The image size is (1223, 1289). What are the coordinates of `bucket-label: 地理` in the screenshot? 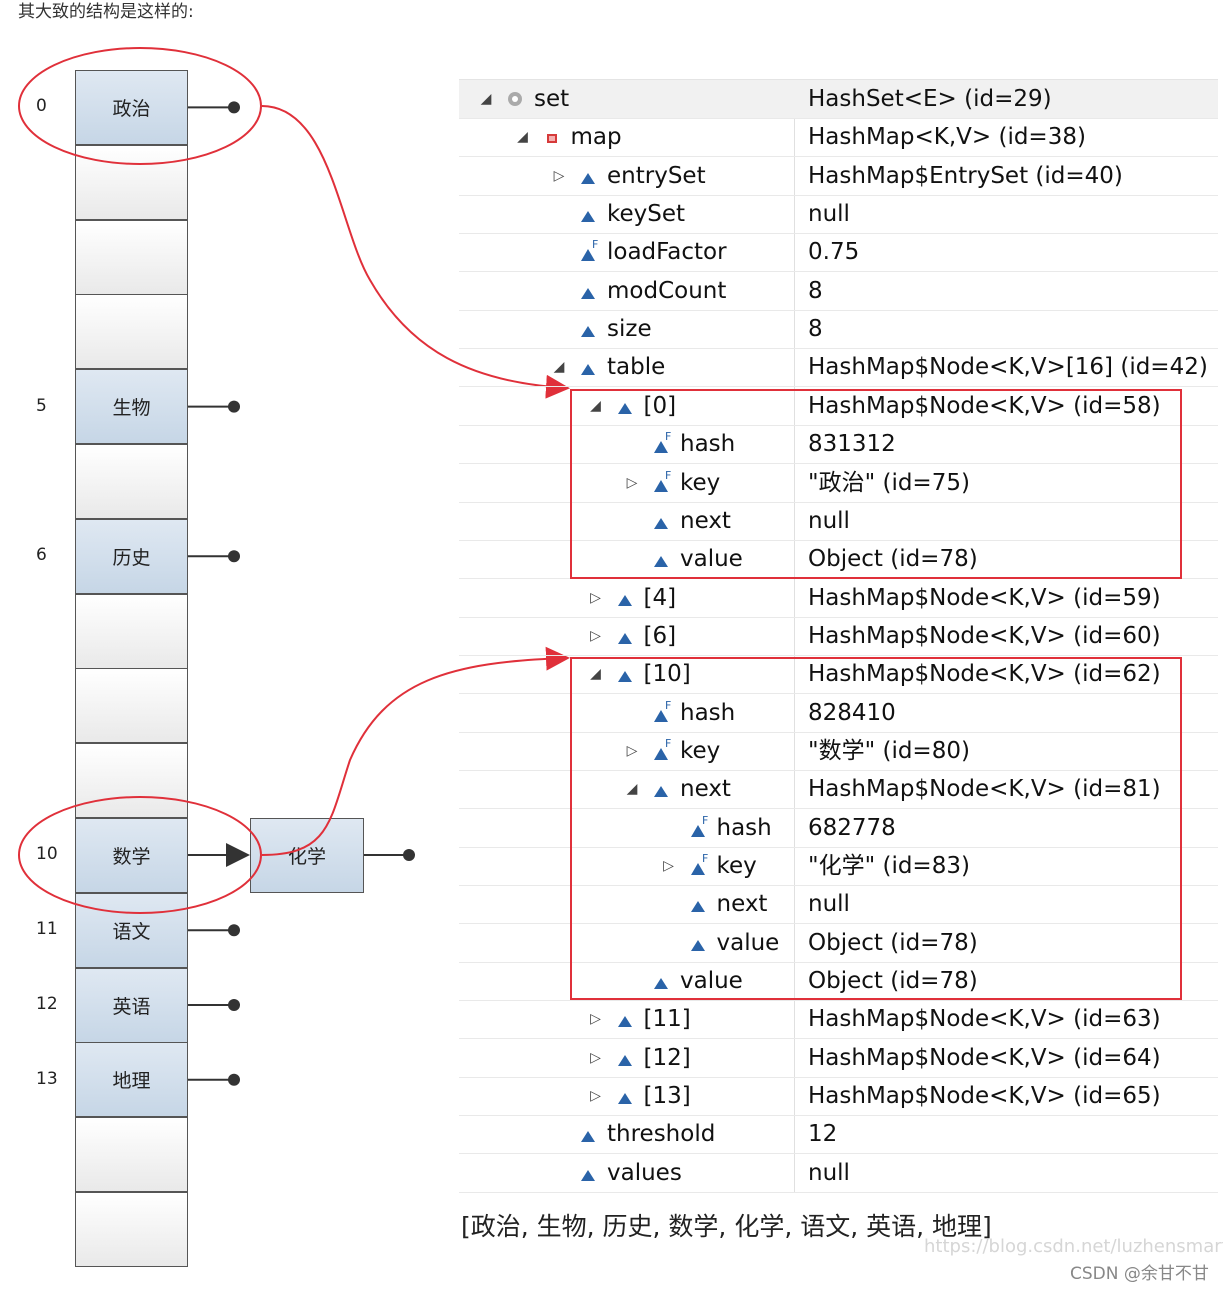 It's located at (131, 1081).